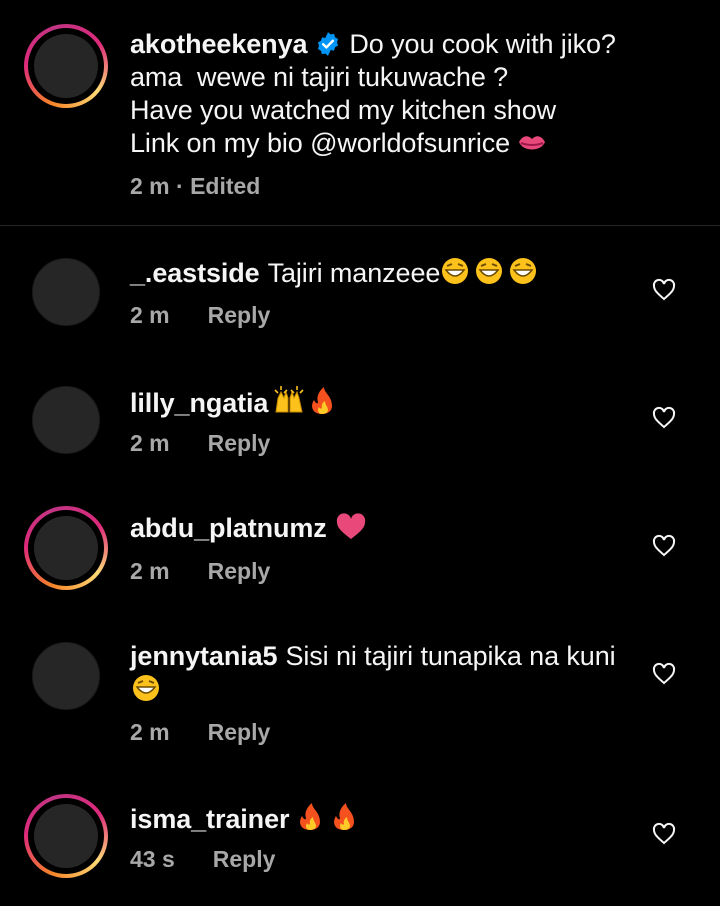 This screenshot has height=906, width=720. What do you see at coordinates (354, 273) in the screenshot?
I see `comment-body: Tajiri manzeee` at bounding box center [354, 273].